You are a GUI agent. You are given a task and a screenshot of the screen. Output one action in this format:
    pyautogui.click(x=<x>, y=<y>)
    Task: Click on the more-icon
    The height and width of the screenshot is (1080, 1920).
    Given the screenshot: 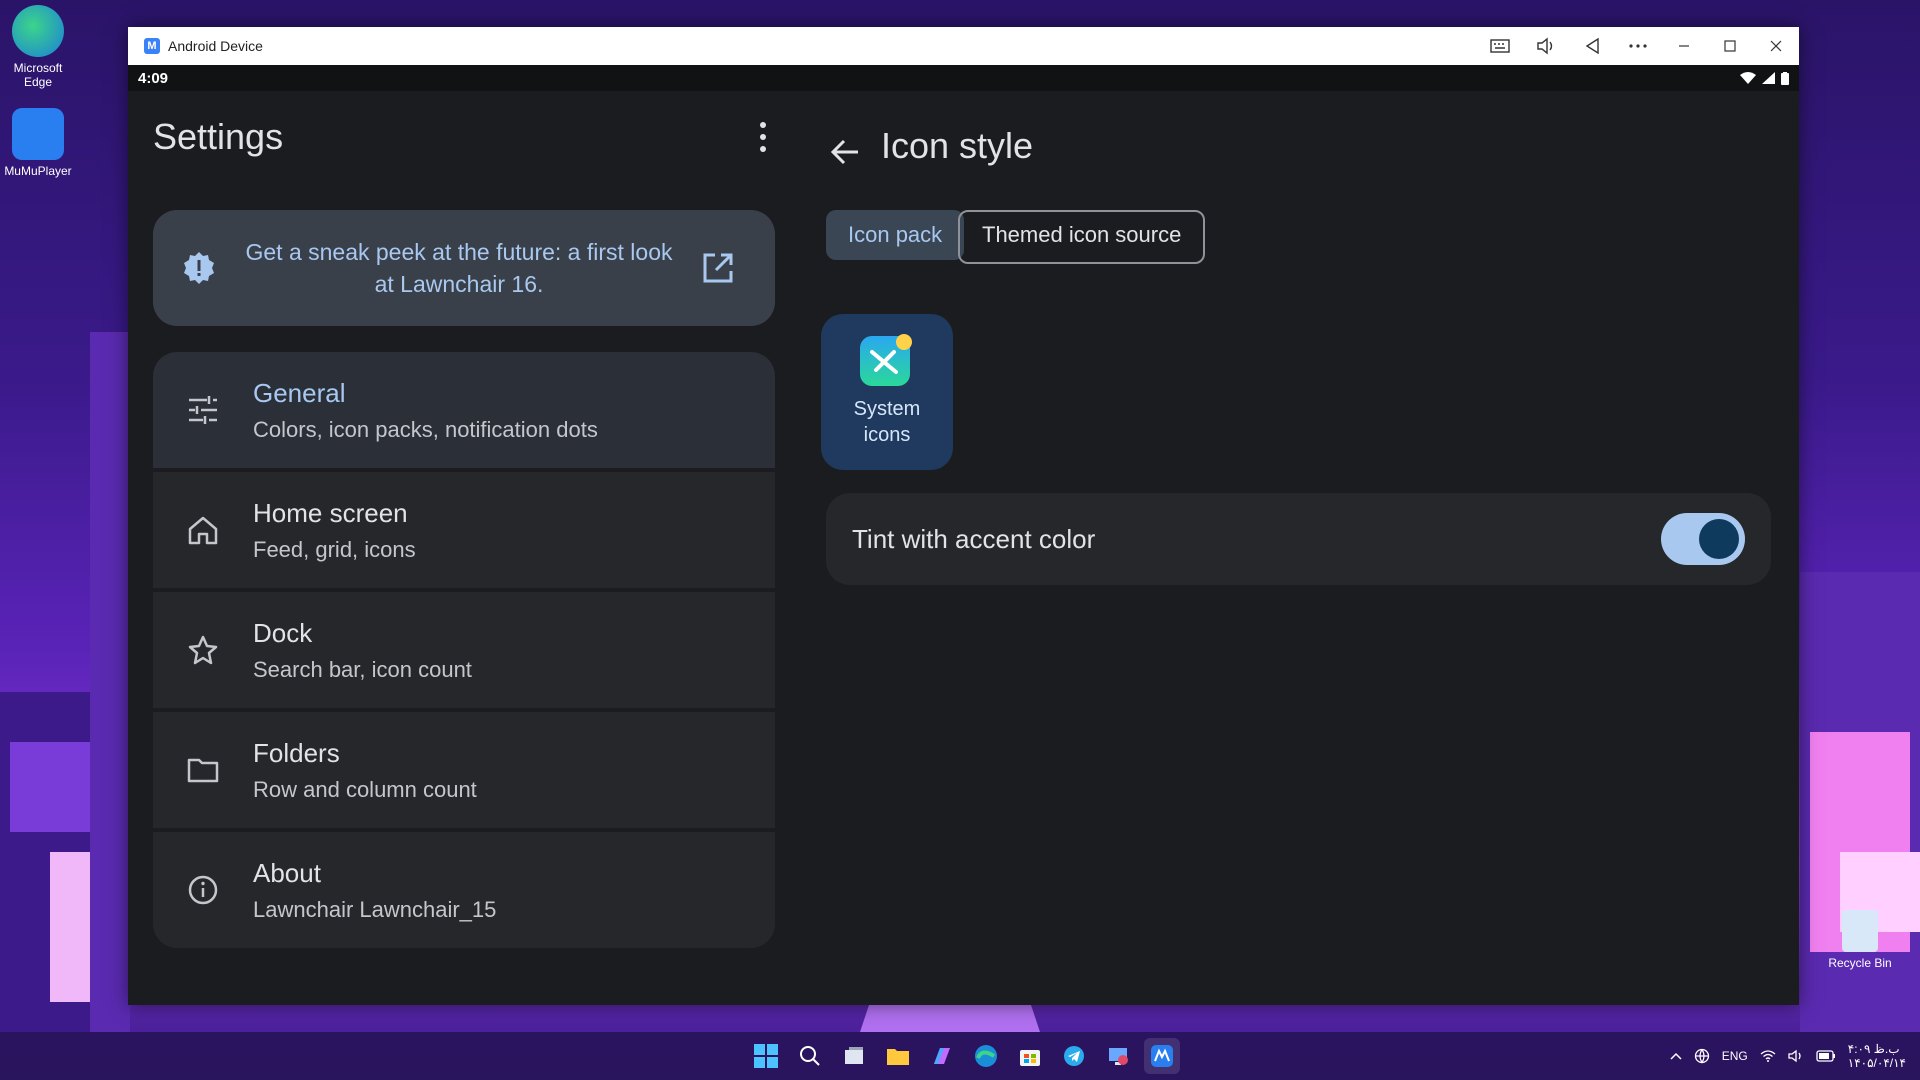 What is the action you would take?
    pyautogui.click(x=1638, y=46)
    